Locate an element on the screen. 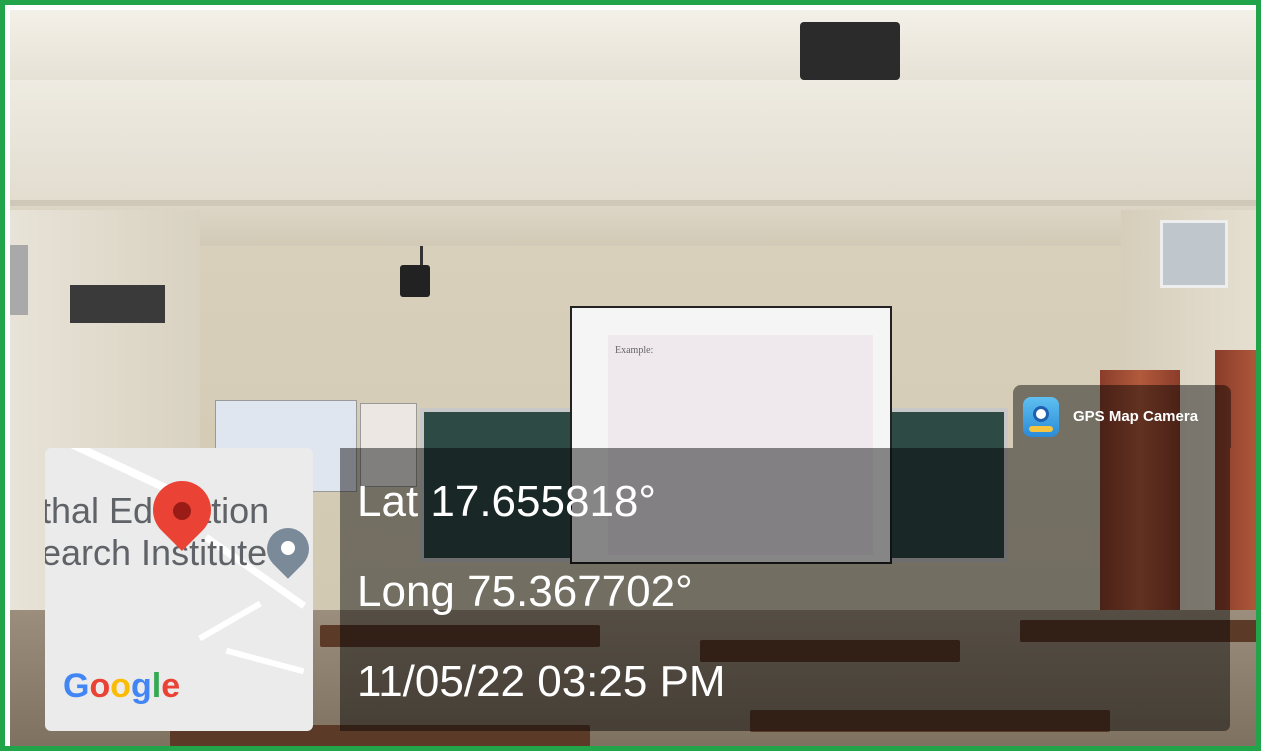  map-label: earch Institute is located at coordinates (156, 552).